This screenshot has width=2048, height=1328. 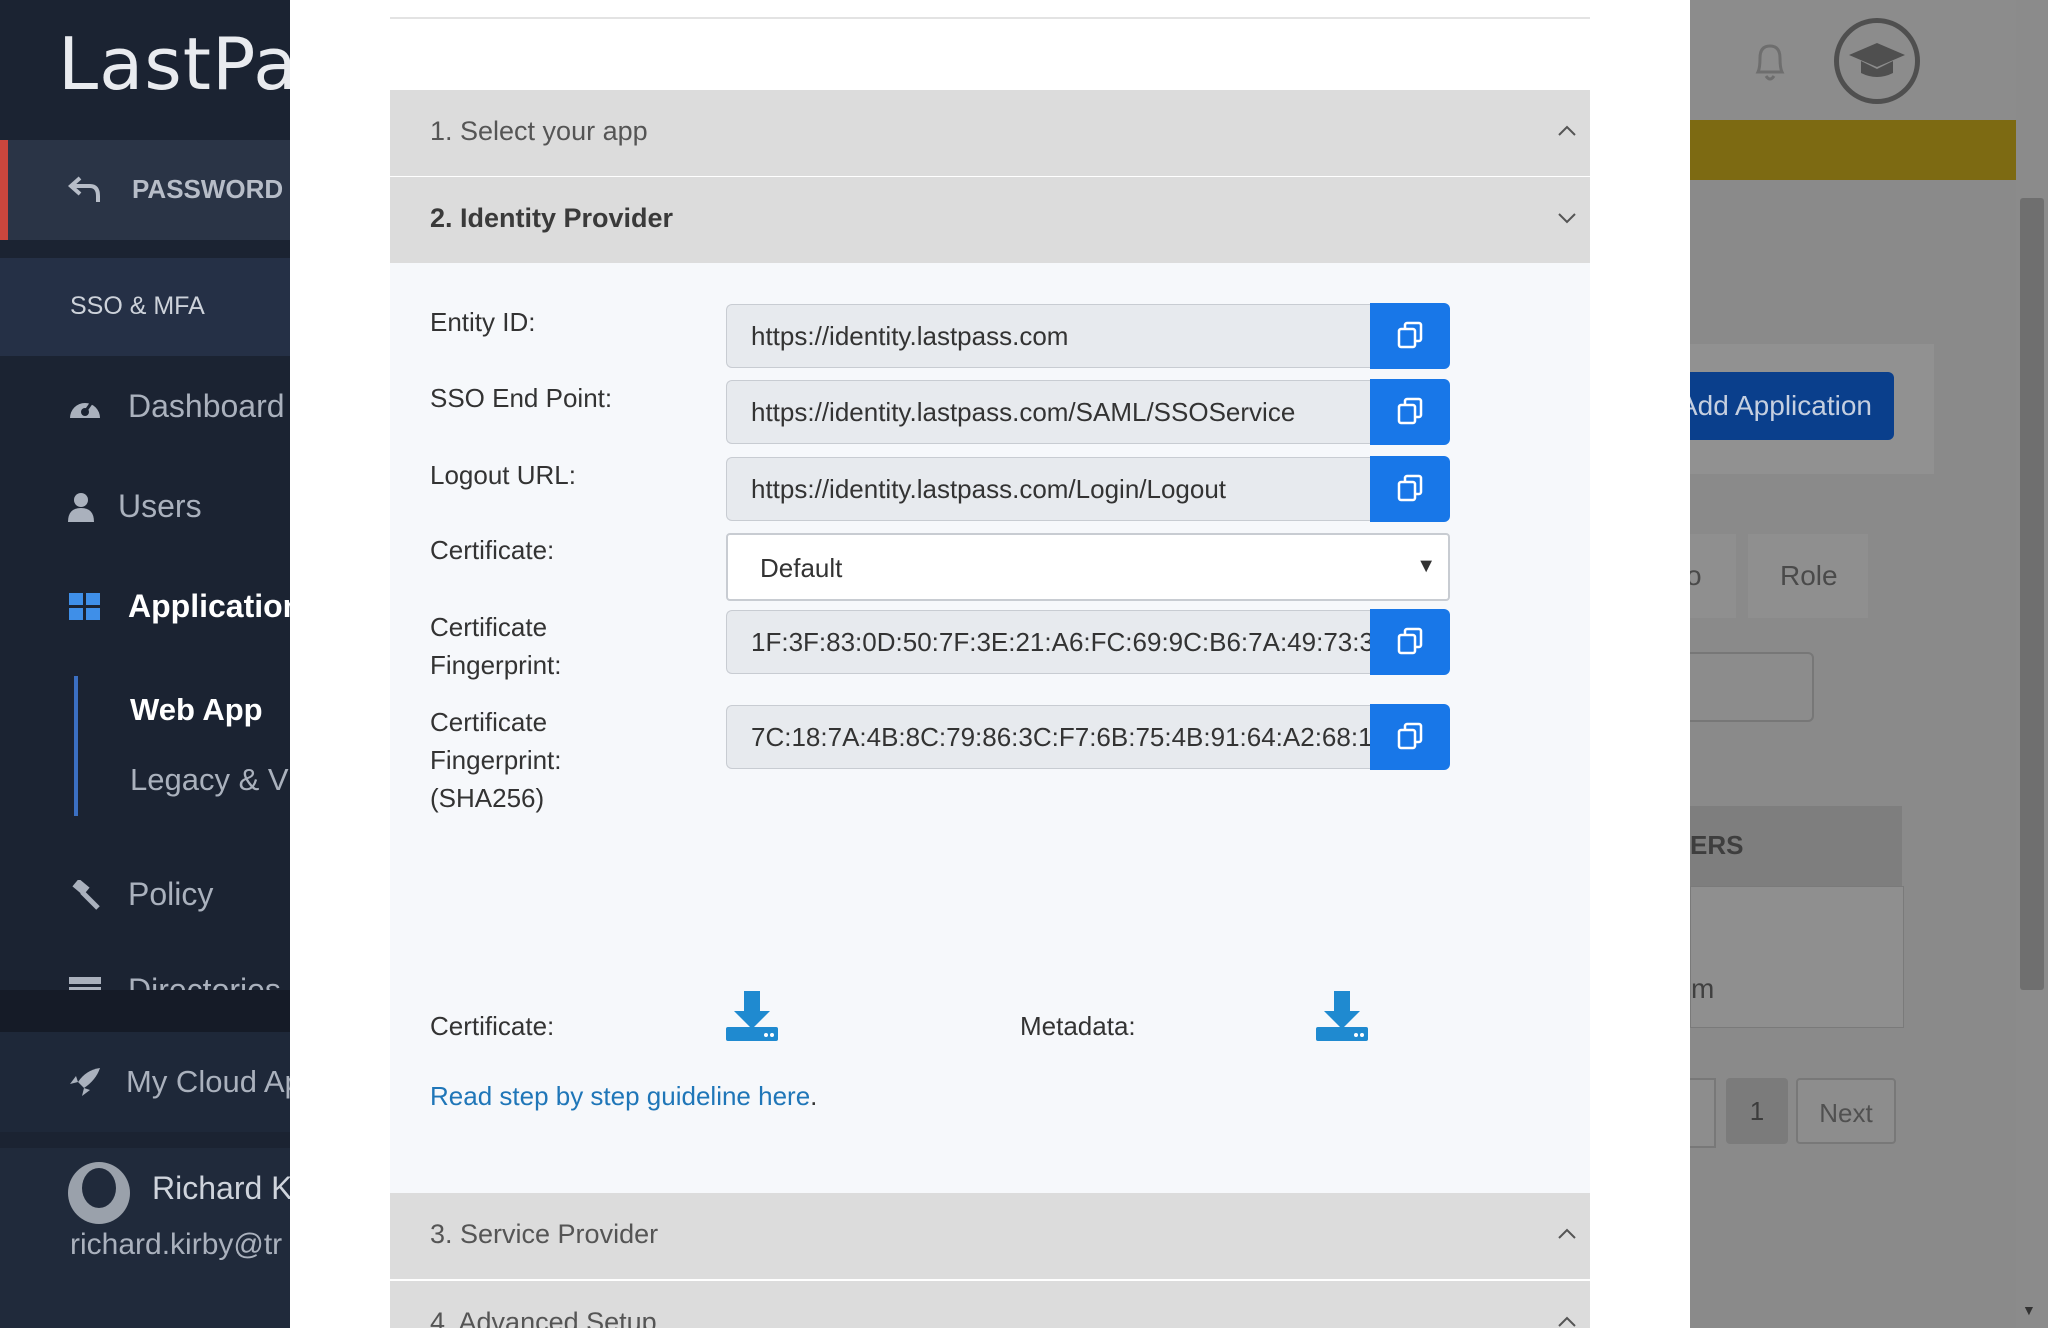 I want to click on certificate-label: Certificate:, so click(x=492, y=550).